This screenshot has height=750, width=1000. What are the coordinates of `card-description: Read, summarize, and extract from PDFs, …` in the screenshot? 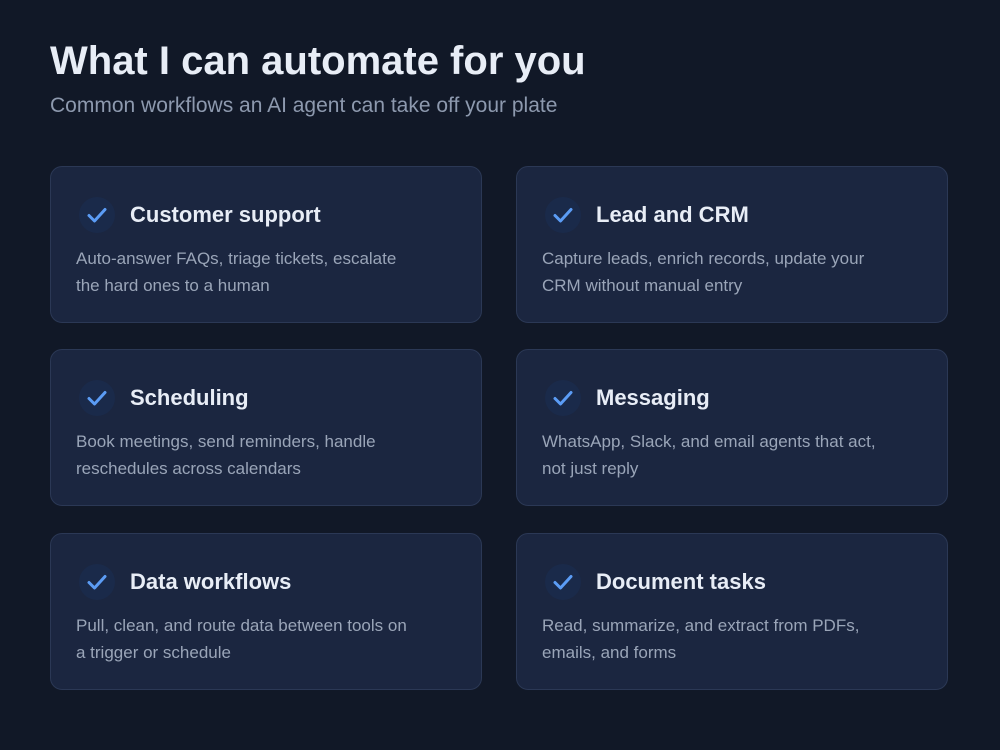 It's located at (701, 639).